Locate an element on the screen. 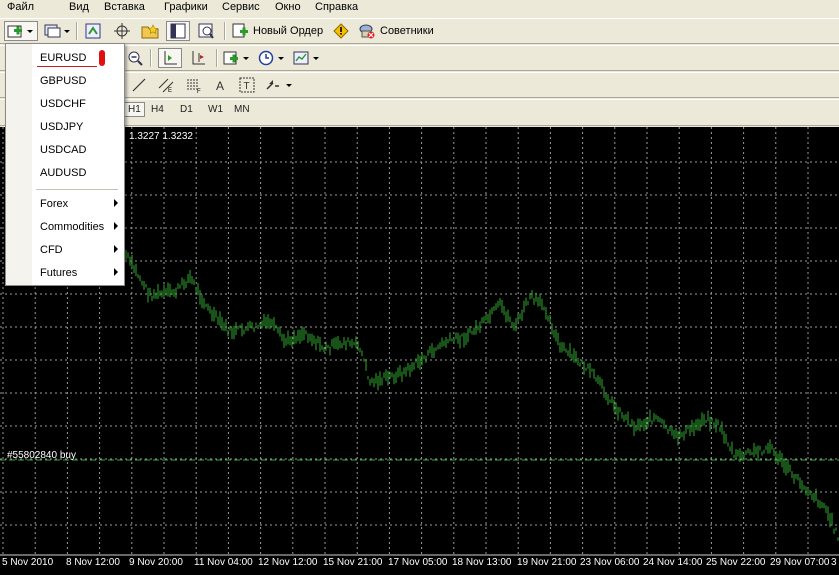 The image size is (839, 575). market-watch-icon is located at coordinates (93, 31).